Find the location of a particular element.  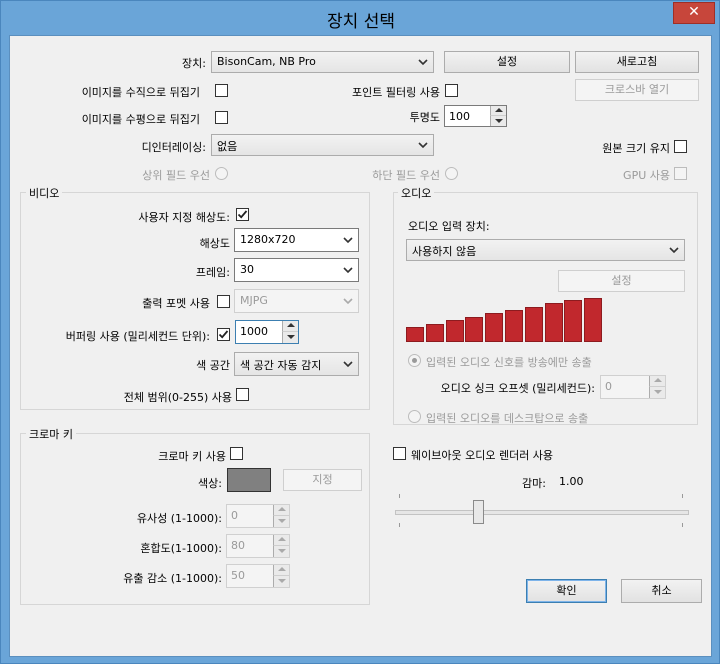

point-filter-checkbox is located at coordinates (451, 90).